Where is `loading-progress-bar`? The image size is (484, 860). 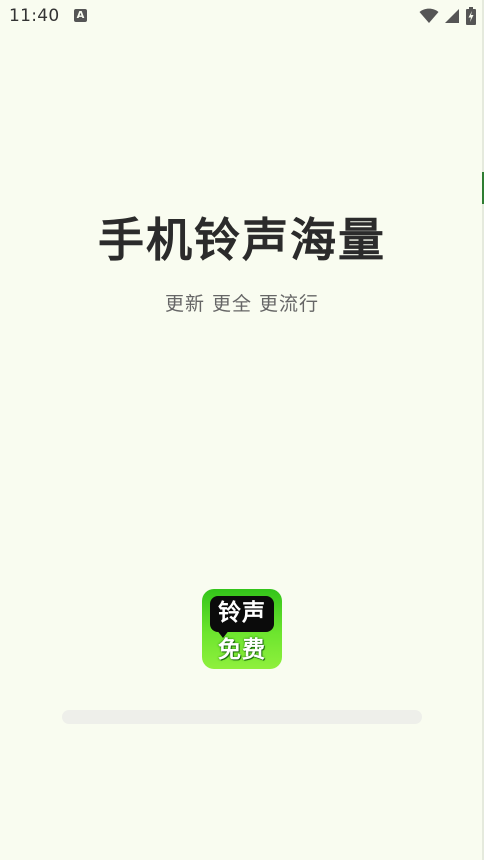 loading-progress-bar is located at coordinates (242, 717).